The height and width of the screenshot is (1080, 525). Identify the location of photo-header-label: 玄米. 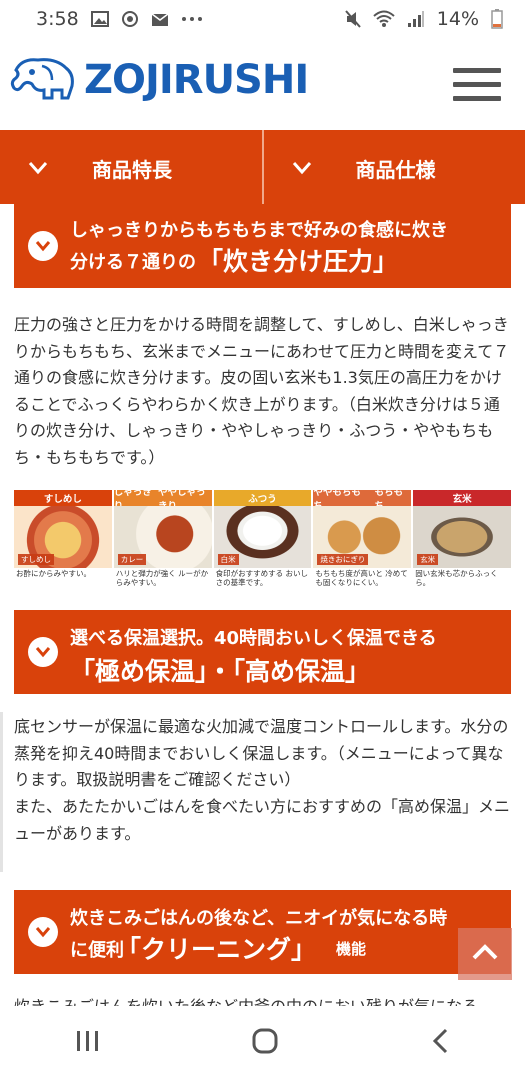
(462, 499).